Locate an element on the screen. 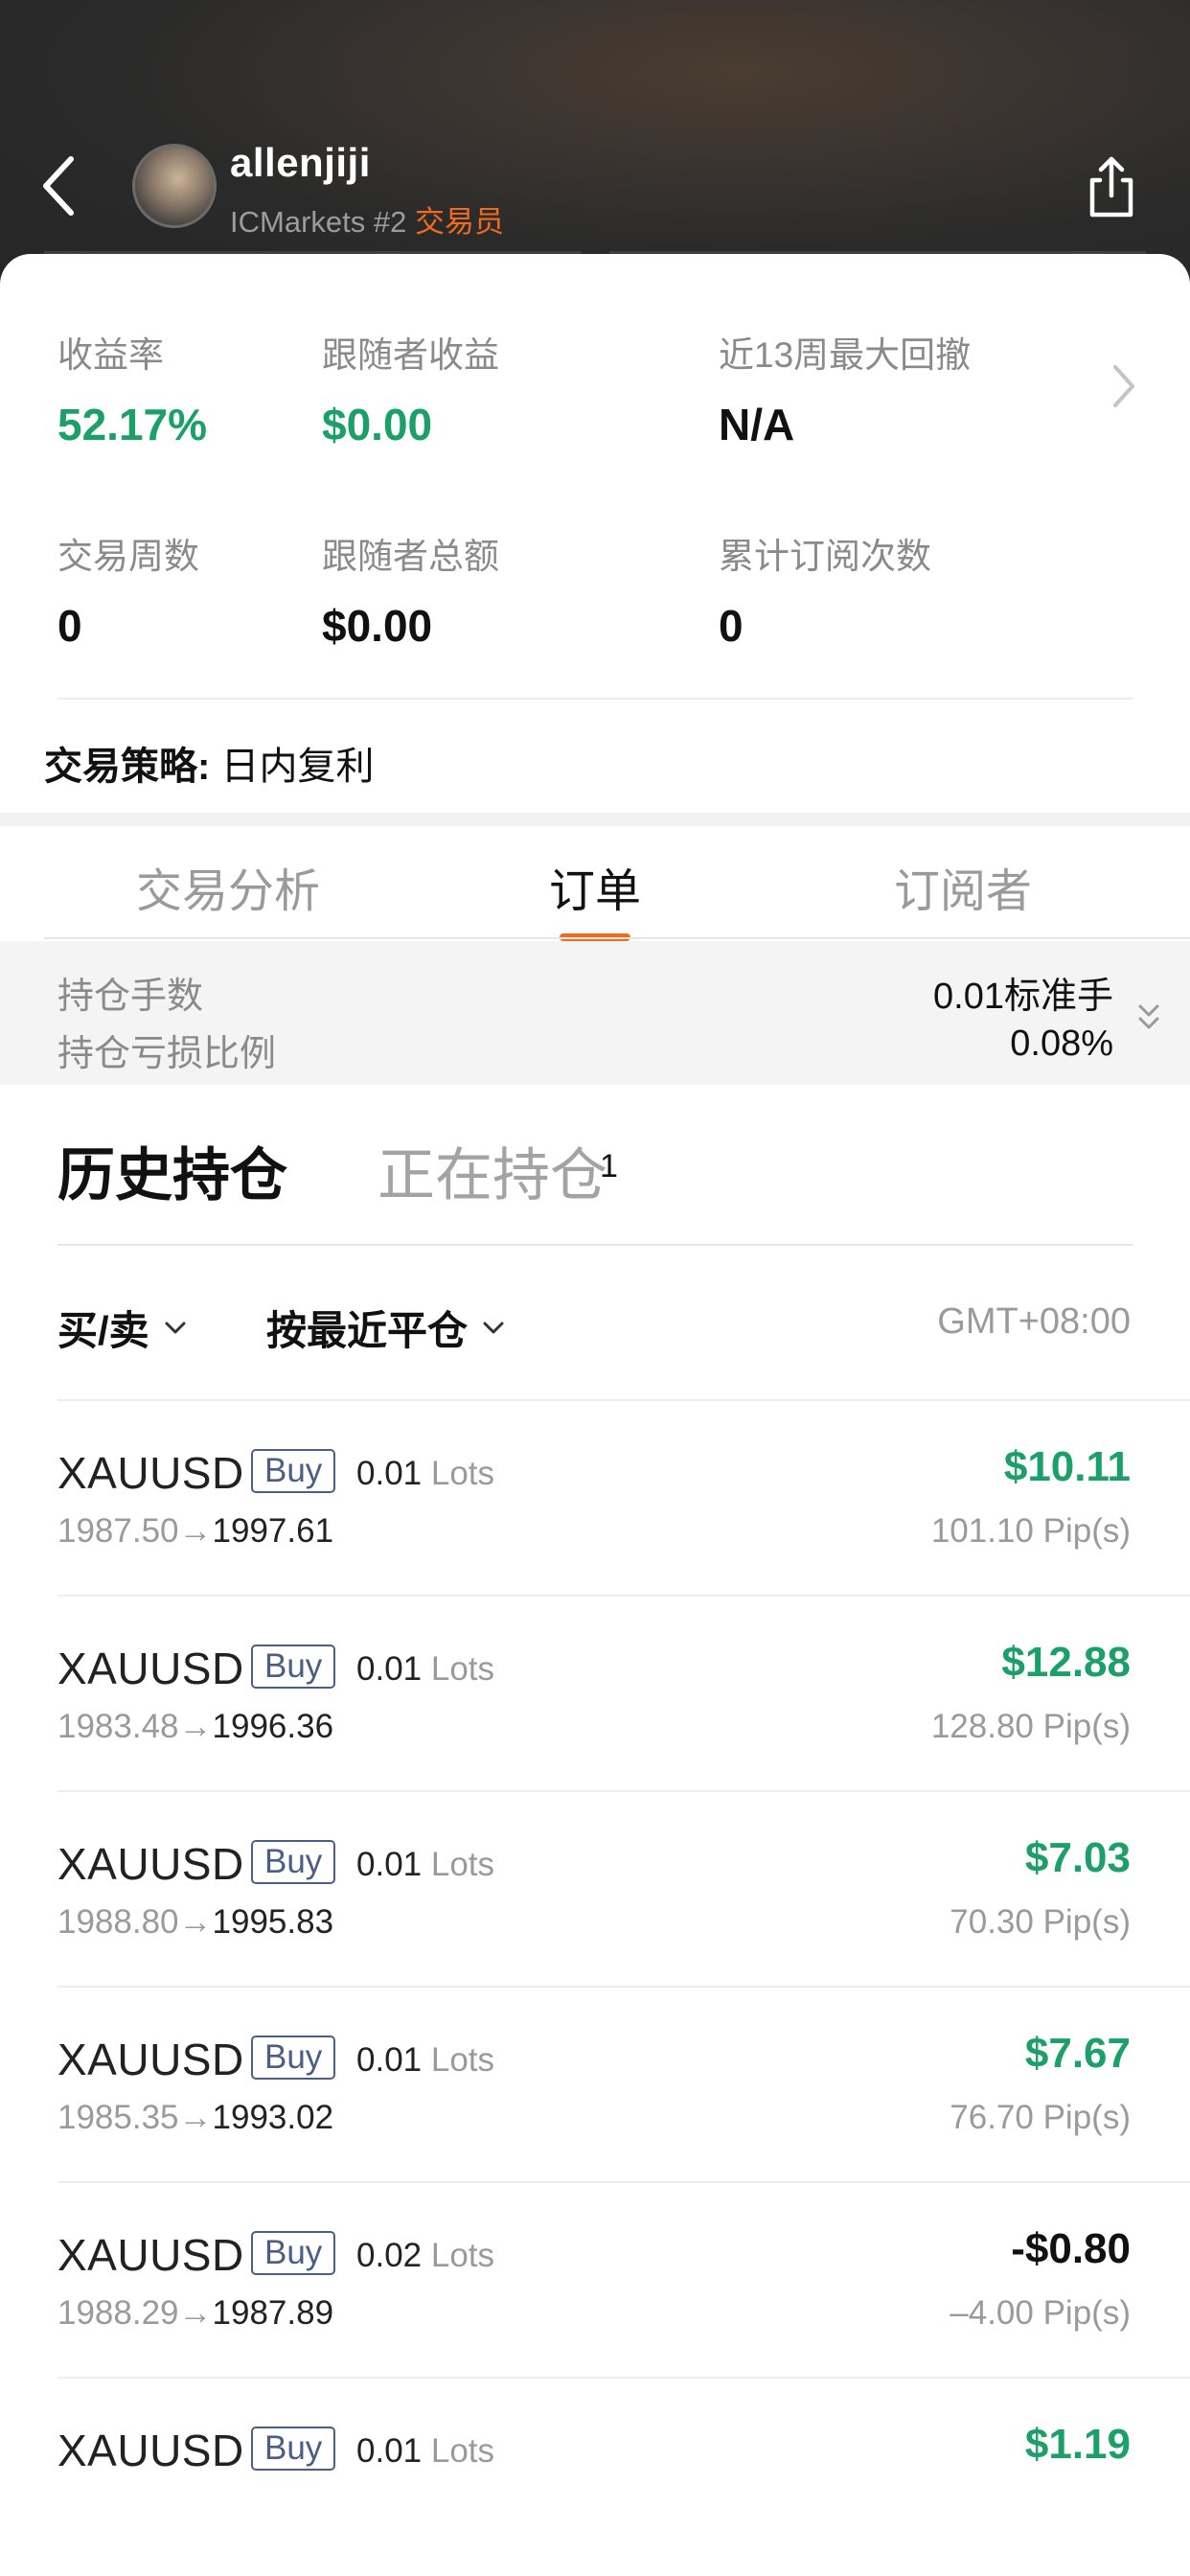 The width and height of the screenshot is (1190, 2576). expand-button is located at coordinates (1149, 1017).